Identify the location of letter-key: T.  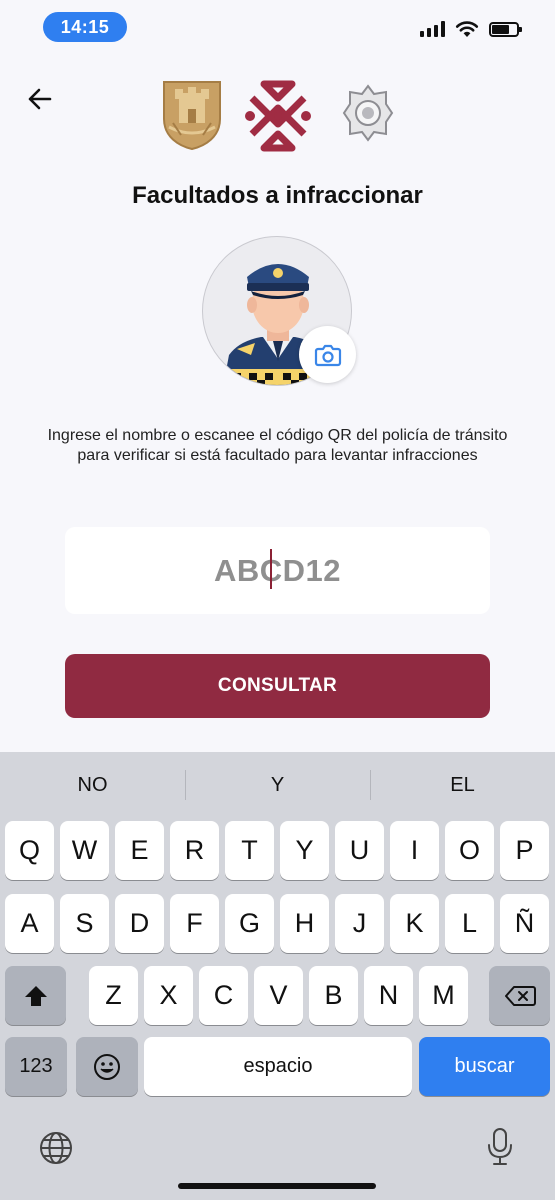
(249, 850).